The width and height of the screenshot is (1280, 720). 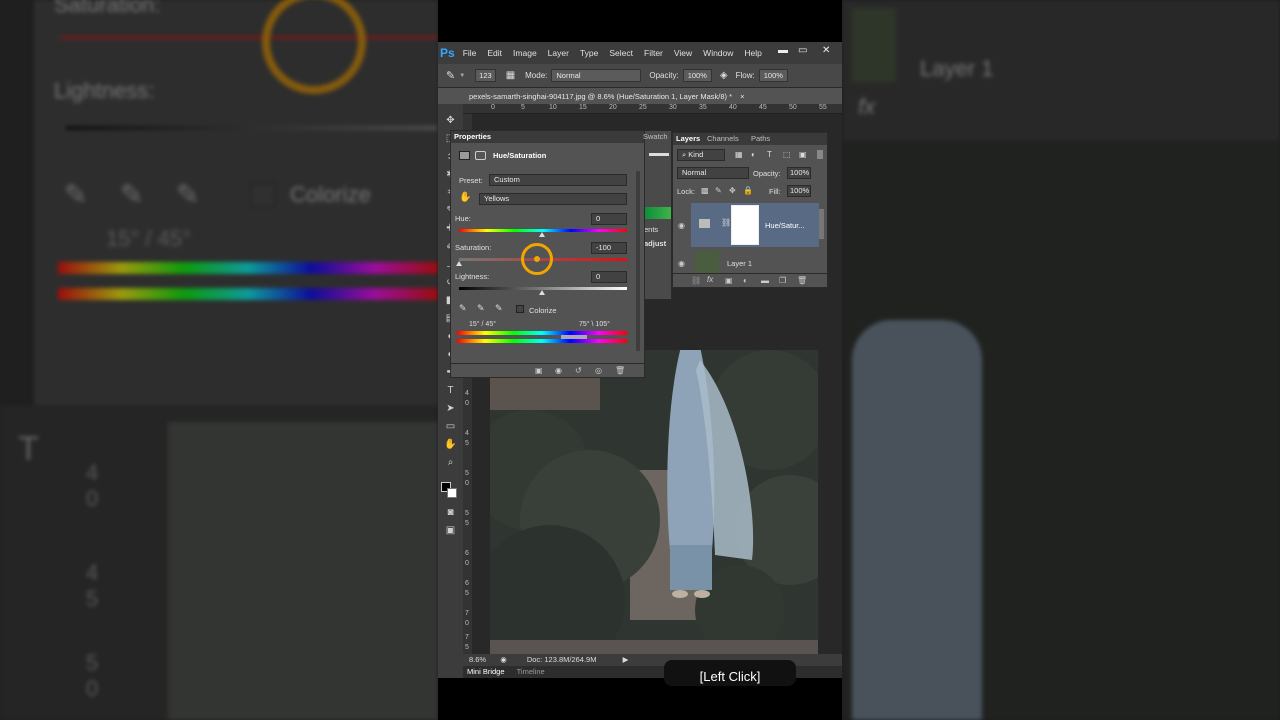 I want to click on move-tool-icon: ✥, so click(x=450, y=120).